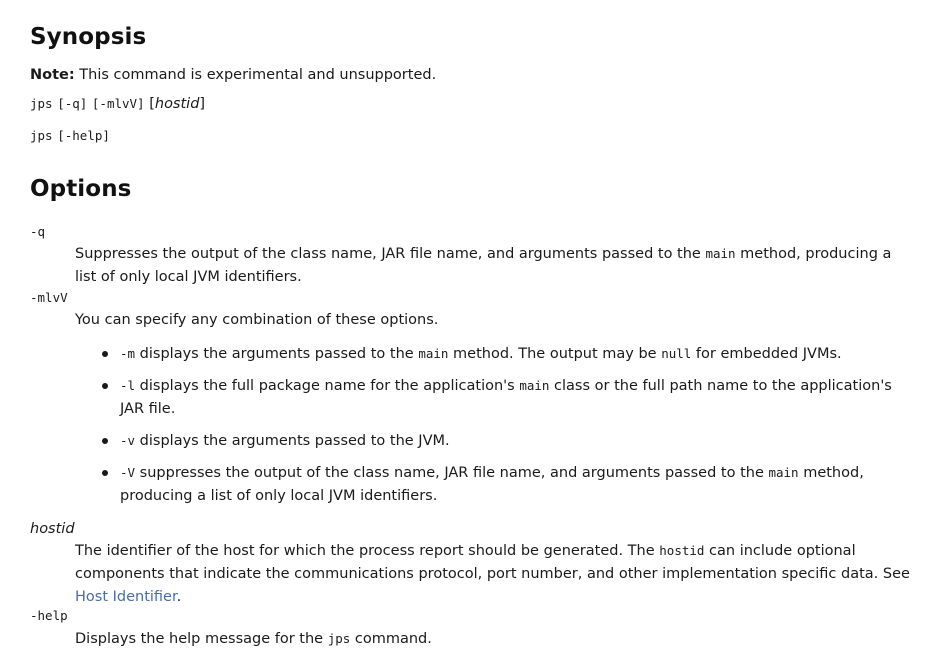 Image resolution: width=926 pixels, height=668 pixels. I want to click on option-term-mlvv: -mlvV, so click(49, 297).